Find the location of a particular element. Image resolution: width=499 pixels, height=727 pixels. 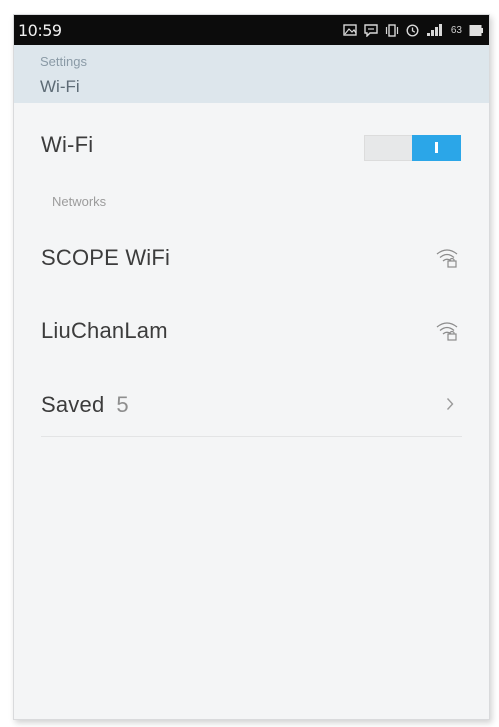

network-item-scope-wifi: SCOPE WiFi is located at coordinates (251, 258).